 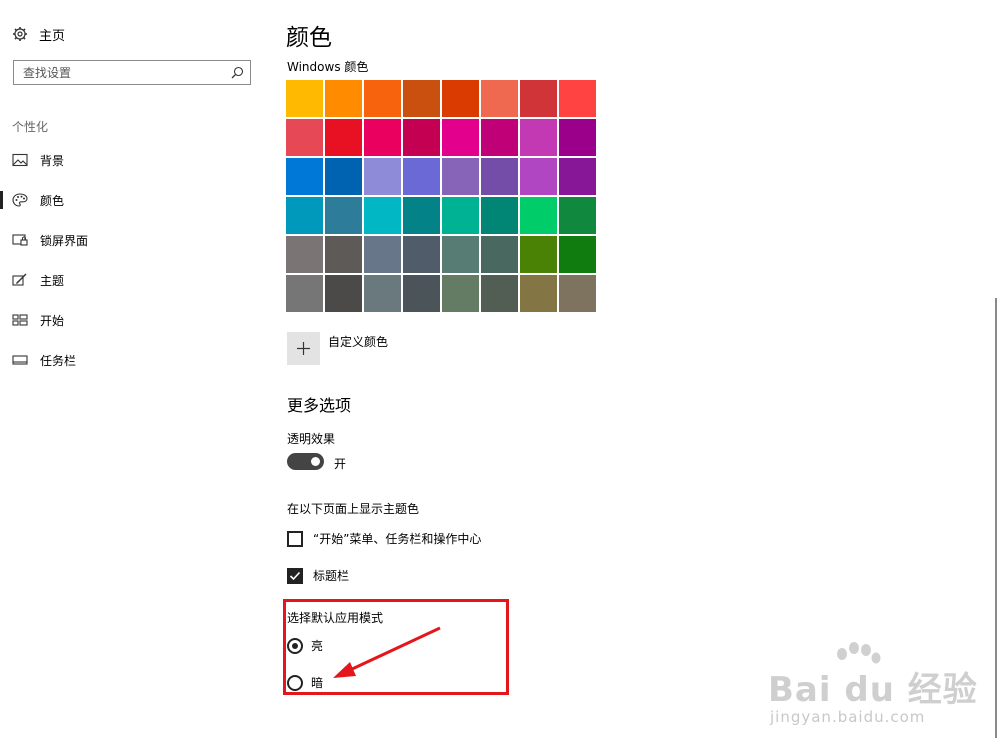 What do you see at coordinates (38, 34) in the screenshot?
I see `home-nav-item: 主页` at bounding box center [38, 34].